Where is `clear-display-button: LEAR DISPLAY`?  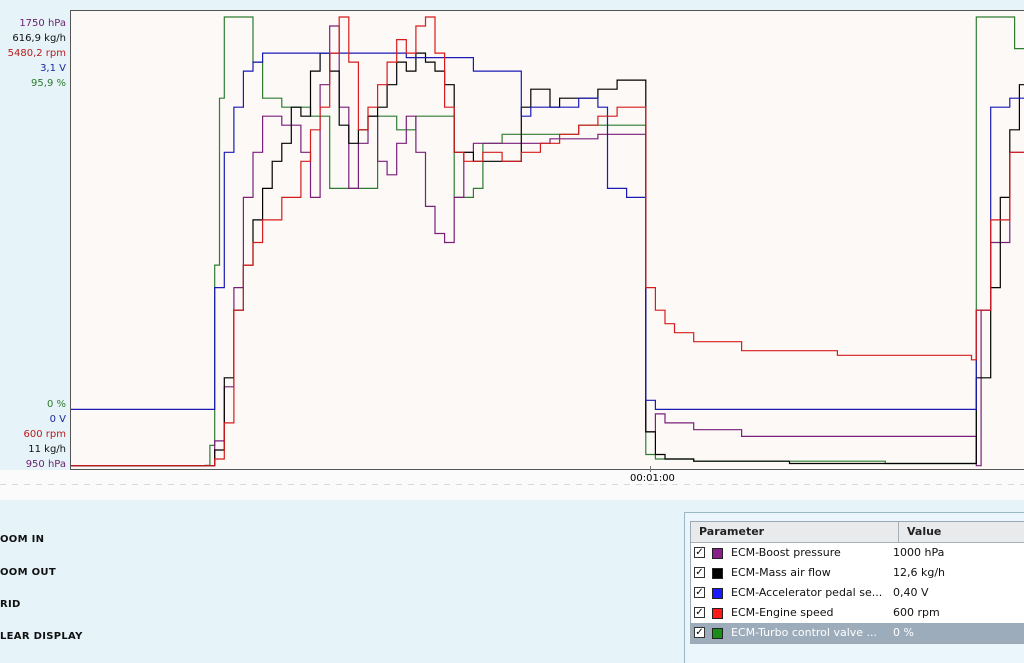
clear-display-button: LEAR DISPLAY is located at coordinates (41, 636).